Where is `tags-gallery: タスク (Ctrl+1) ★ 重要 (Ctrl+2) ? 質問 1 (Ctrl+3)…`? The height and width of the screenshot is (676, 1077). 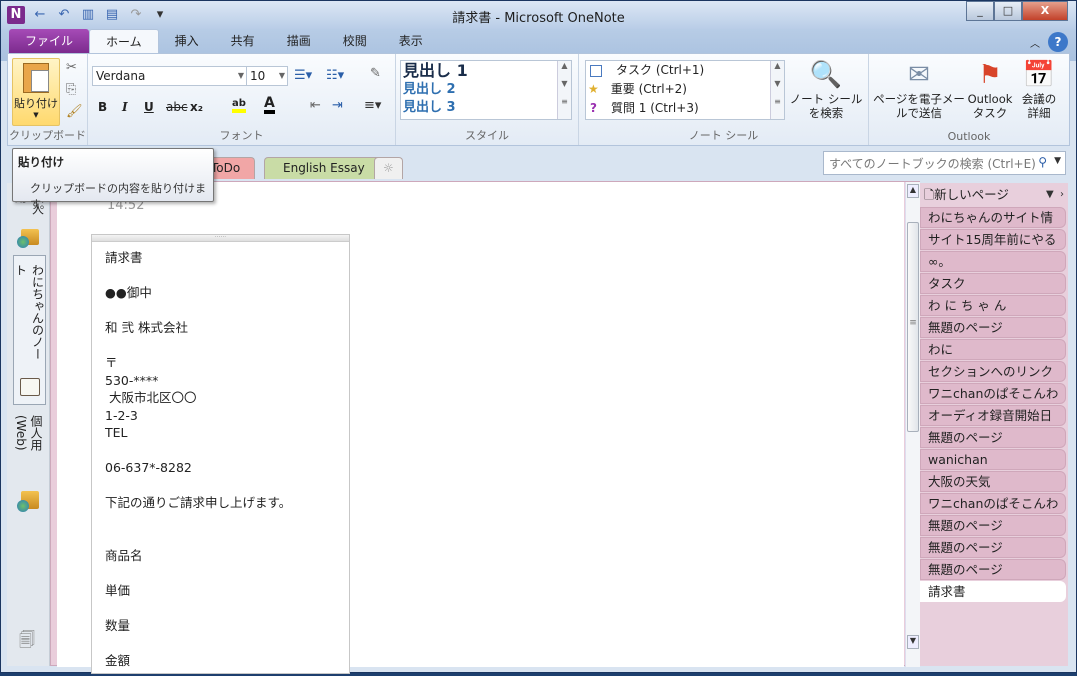
tags-gallery: タスク (Ctrl+1) ★ 重要 (Ctrl+2) ? 質問 1 (Ctrl+3)… is located at coordinates (685, 90).